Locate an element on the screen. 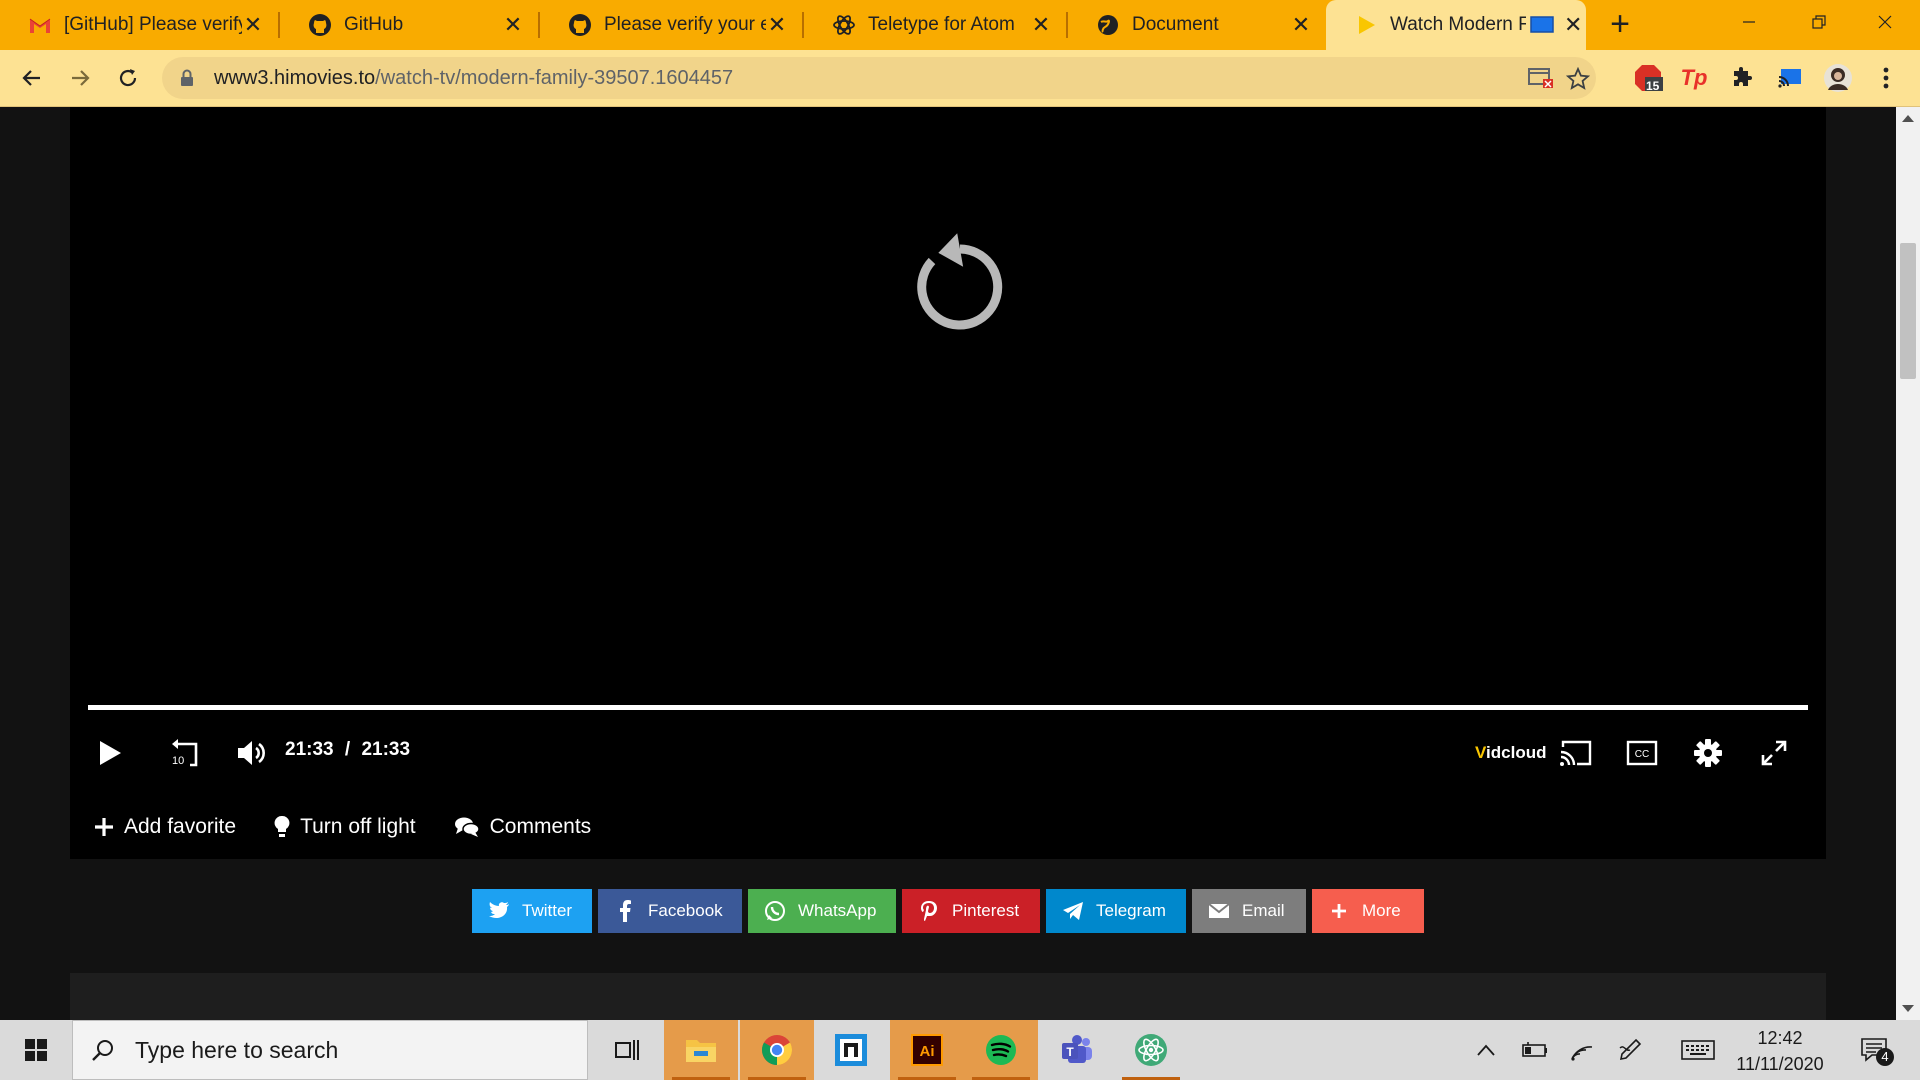  tp-icon: Tp is located at coordinates (1694, 77).